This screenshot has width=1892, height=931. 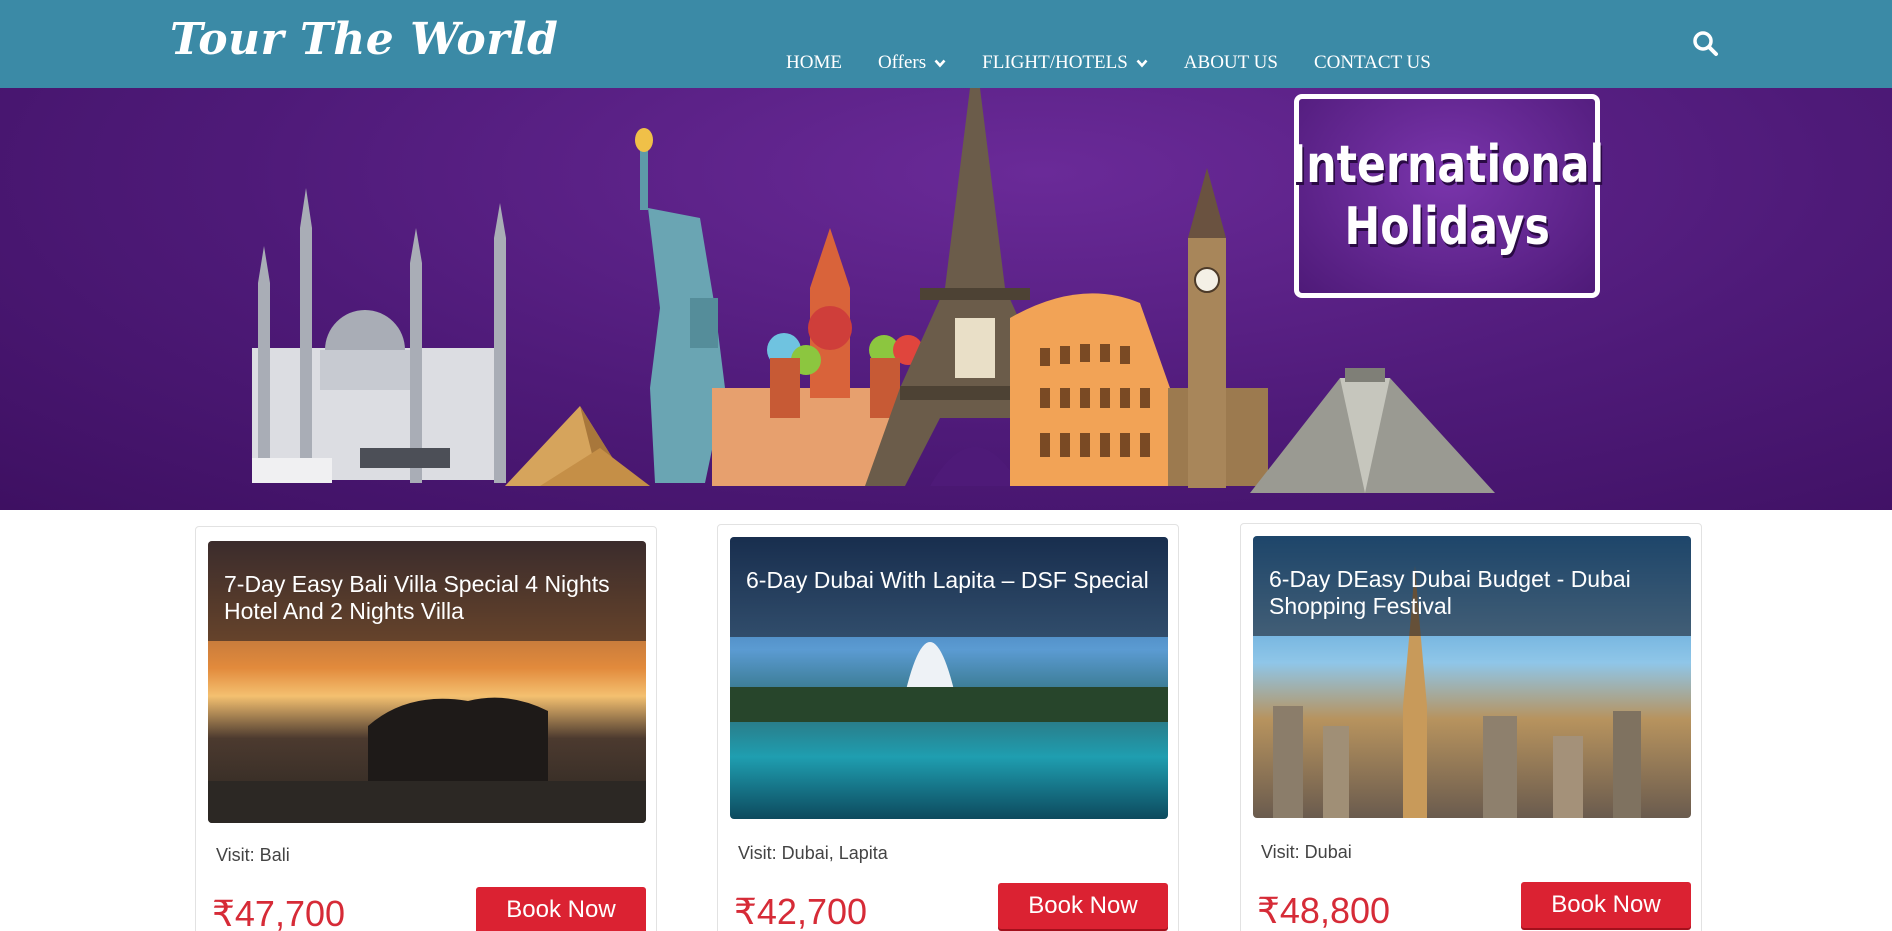 I want to click on package-title: 6-Day Dubai With Lapita – DSF Special, so click(x=949, y=587).